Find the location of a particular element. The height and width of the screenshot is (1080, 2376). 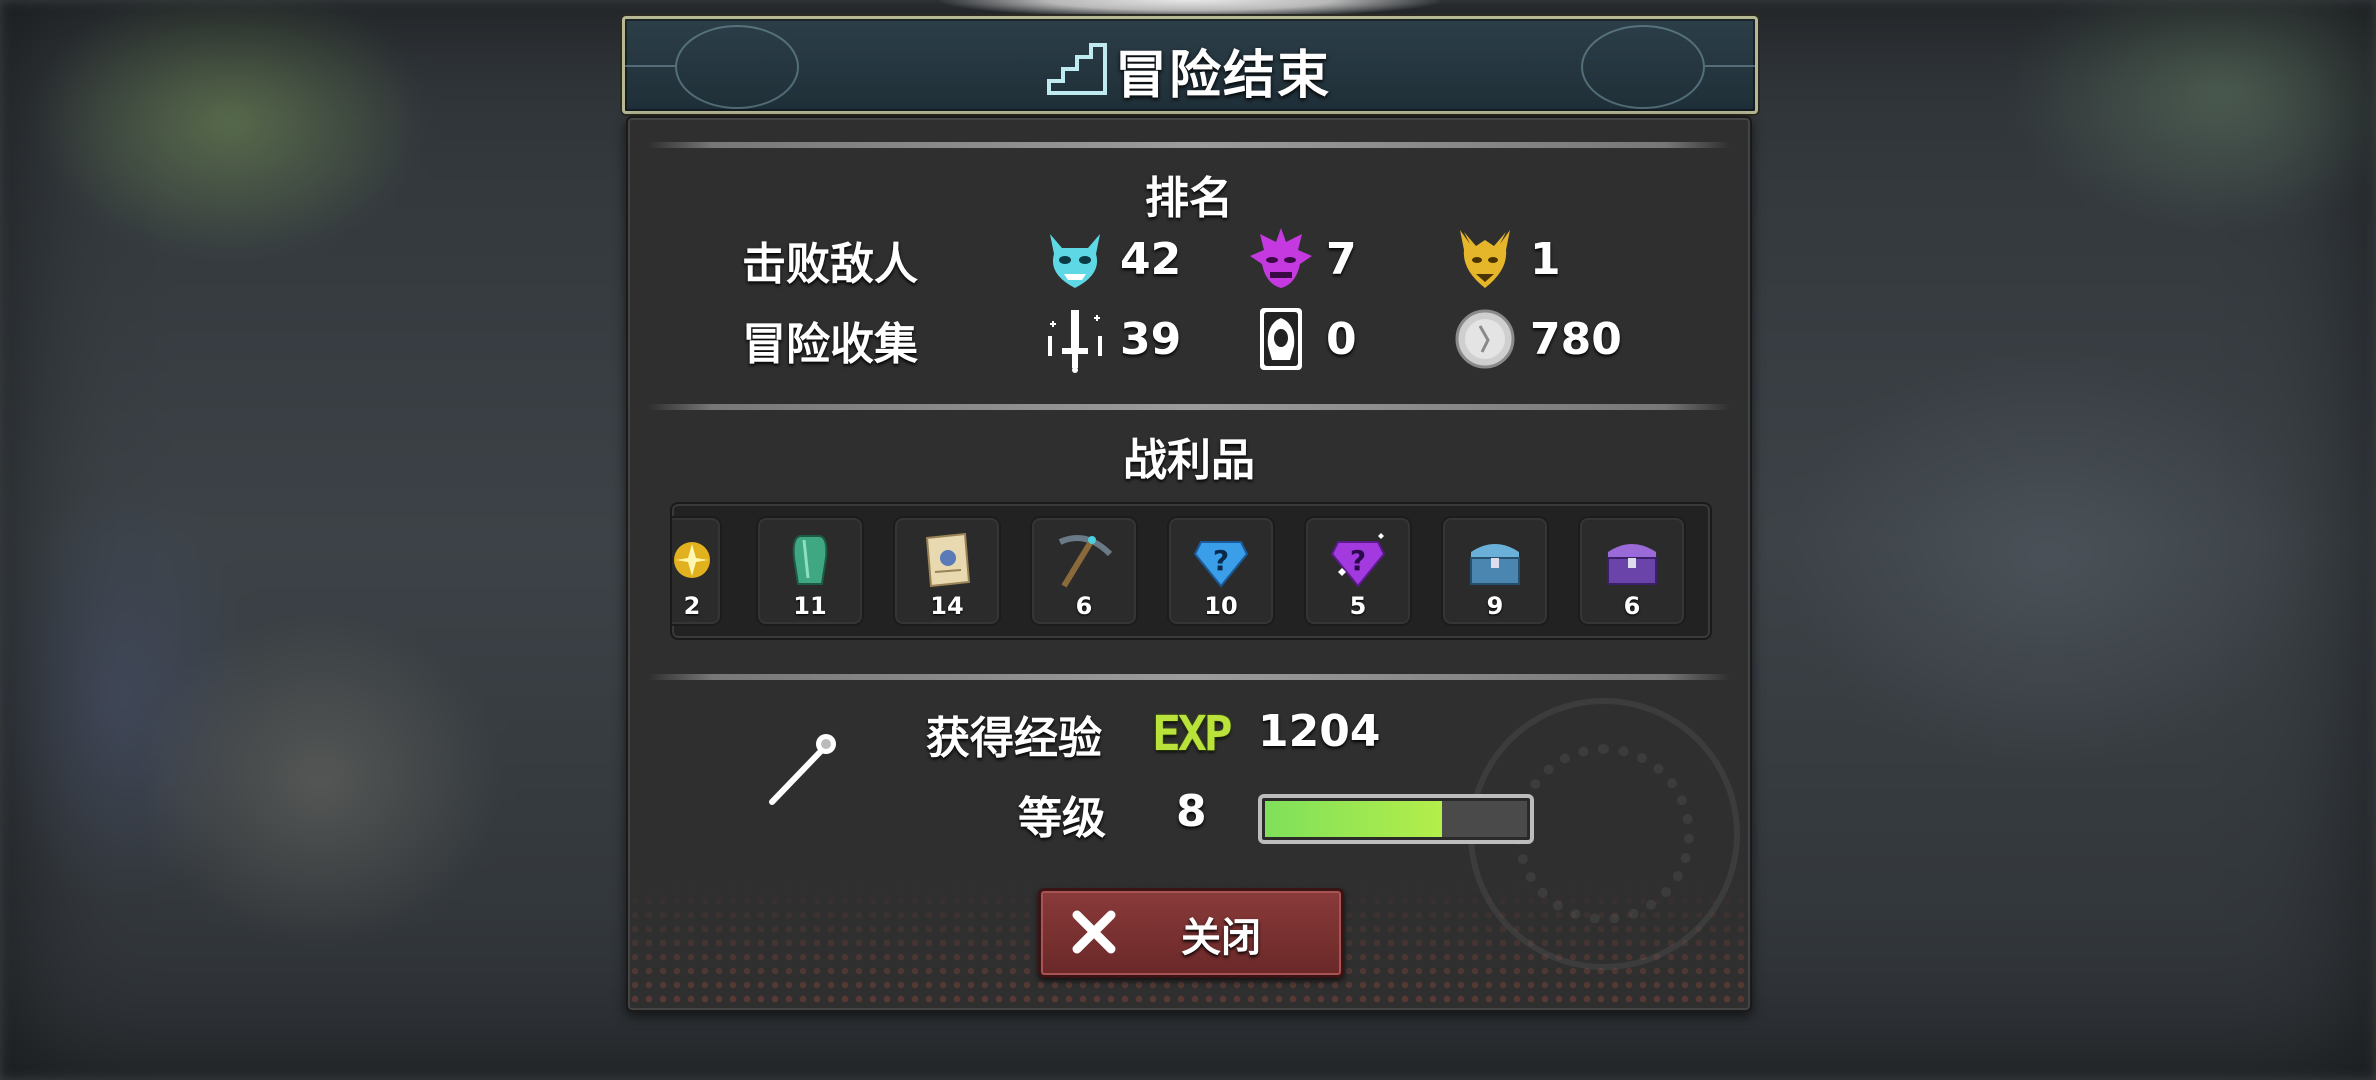

stat-defeat-normal: 42 is located at coordinates (1110, 259).